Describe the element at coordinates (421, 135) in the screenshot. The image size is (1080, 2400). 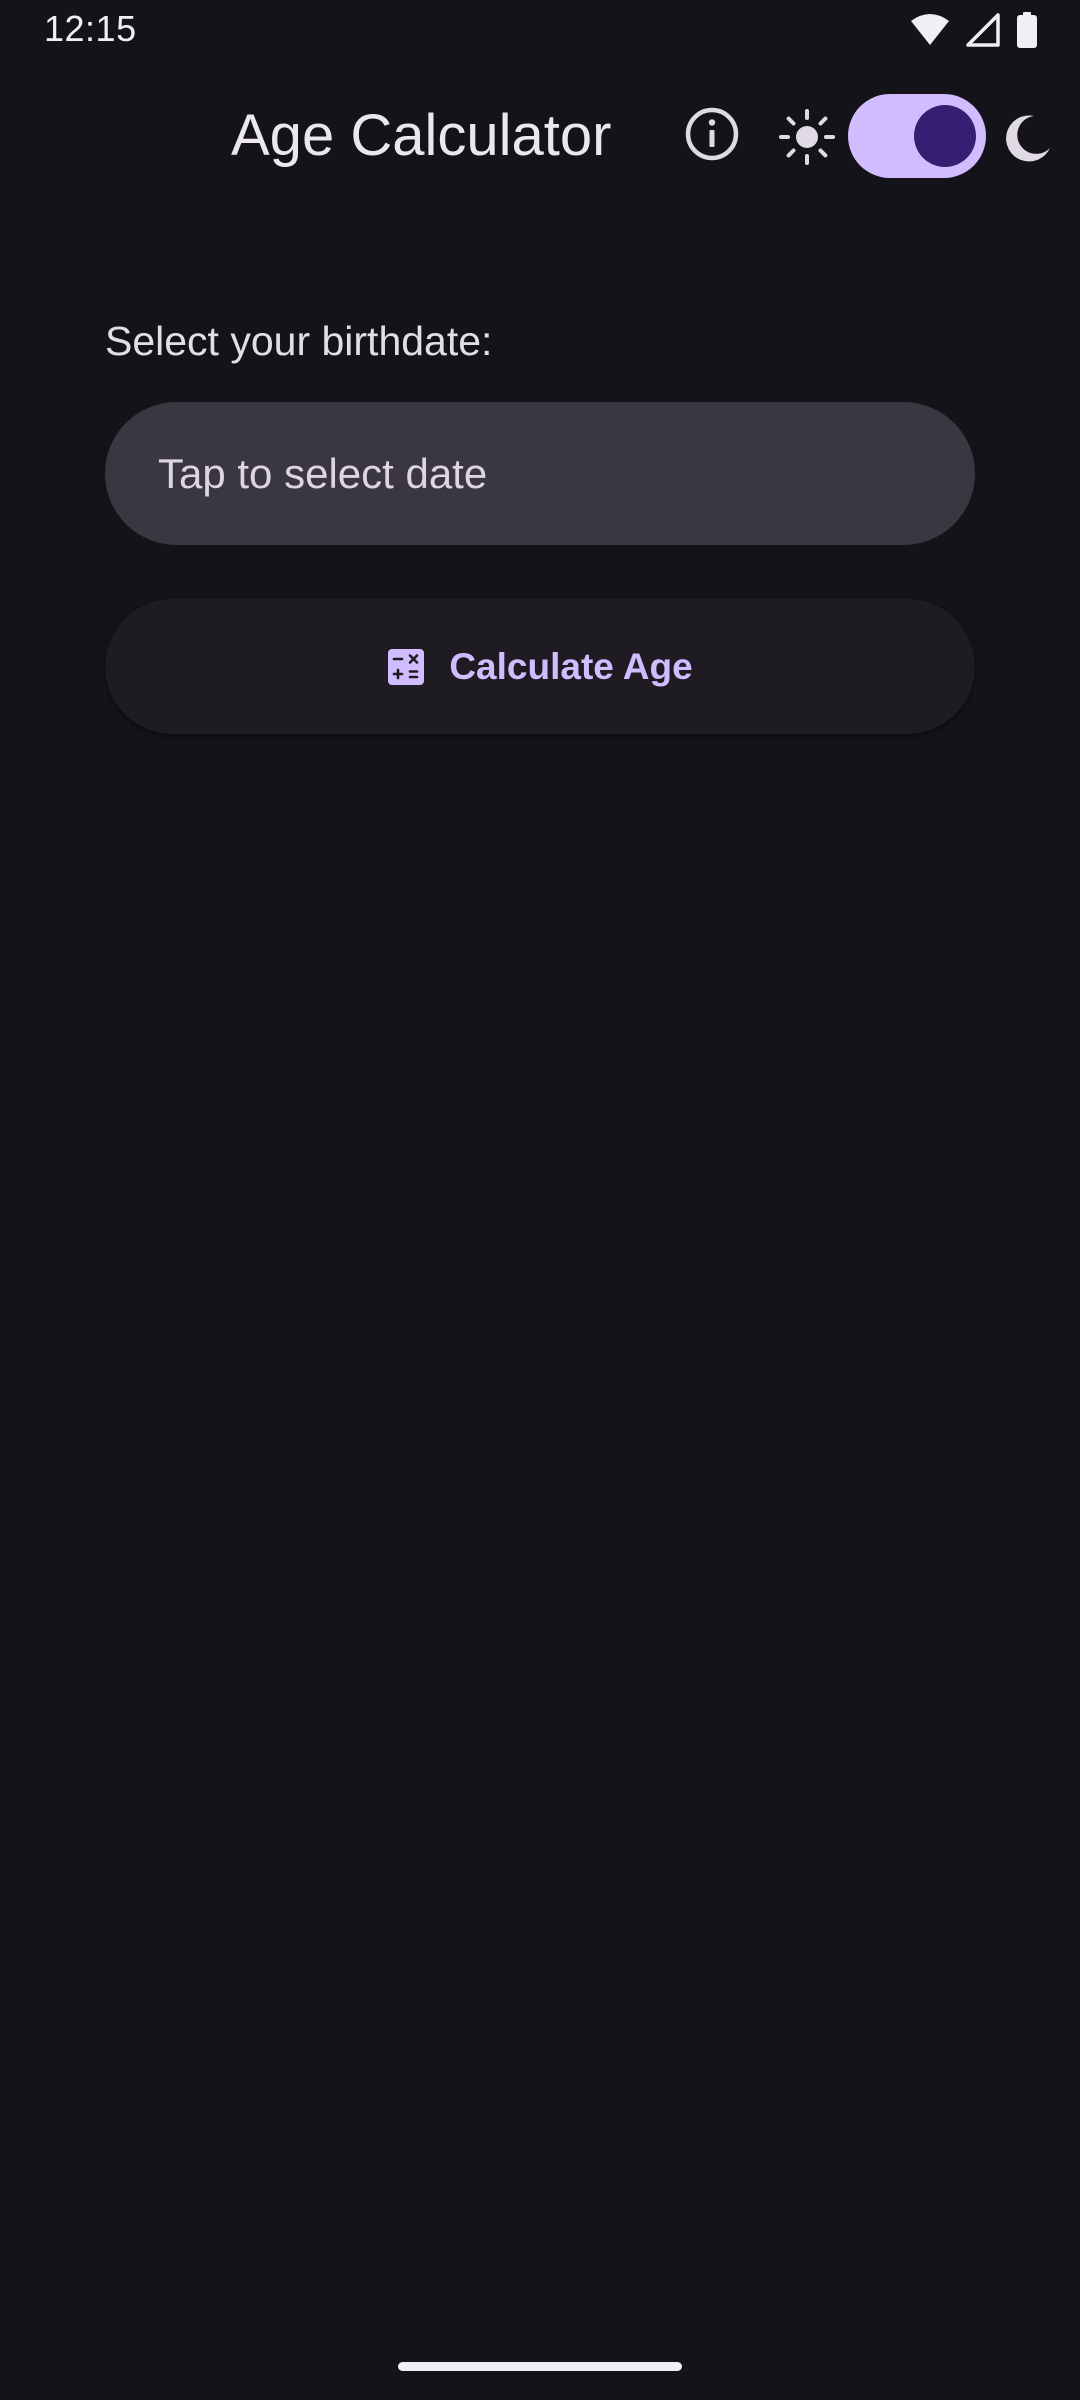
I see `page-title: Age Calculator` at that location.